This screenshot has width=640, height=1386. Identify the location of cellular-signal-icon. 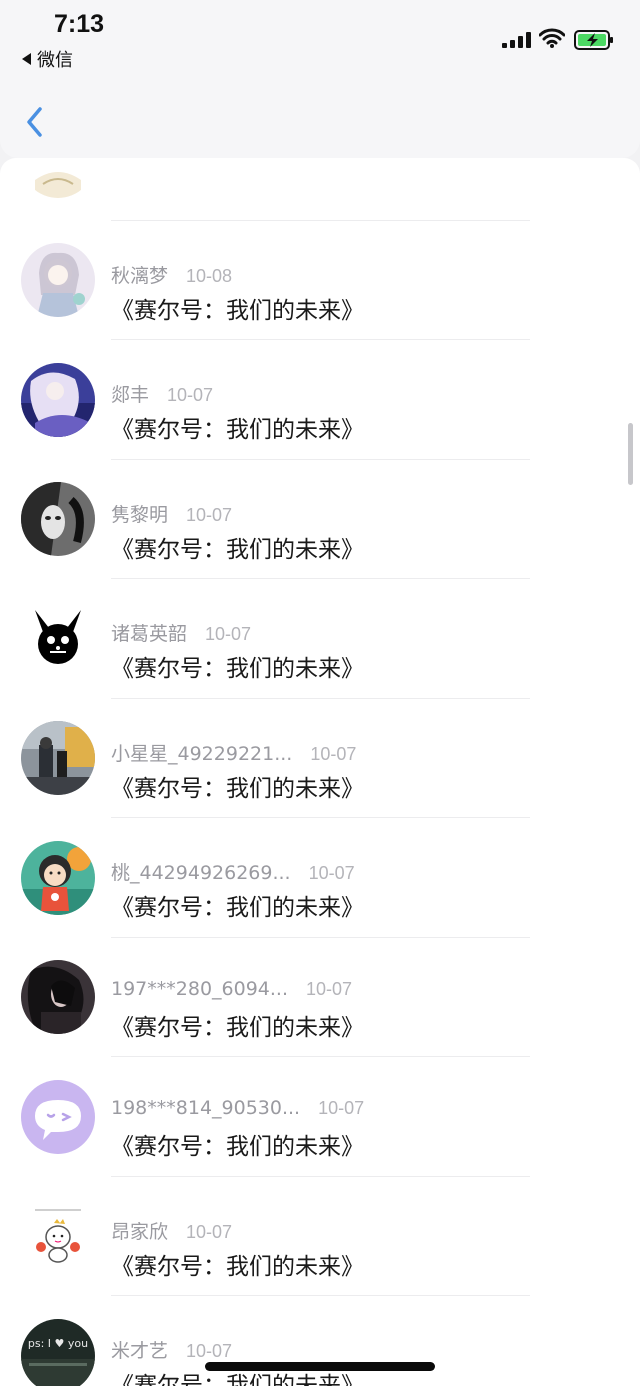
(516, 40).